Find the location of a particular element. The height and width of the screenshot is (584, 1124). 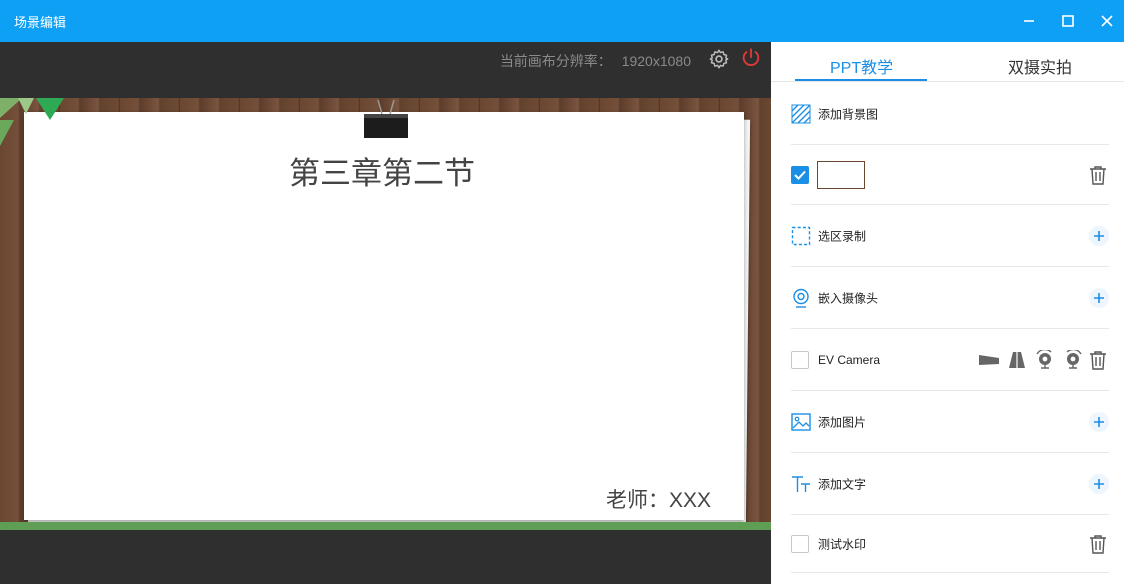

resolution-info: 当前画布分辨率： 1920x1080 is located at coordinates (595, 61).